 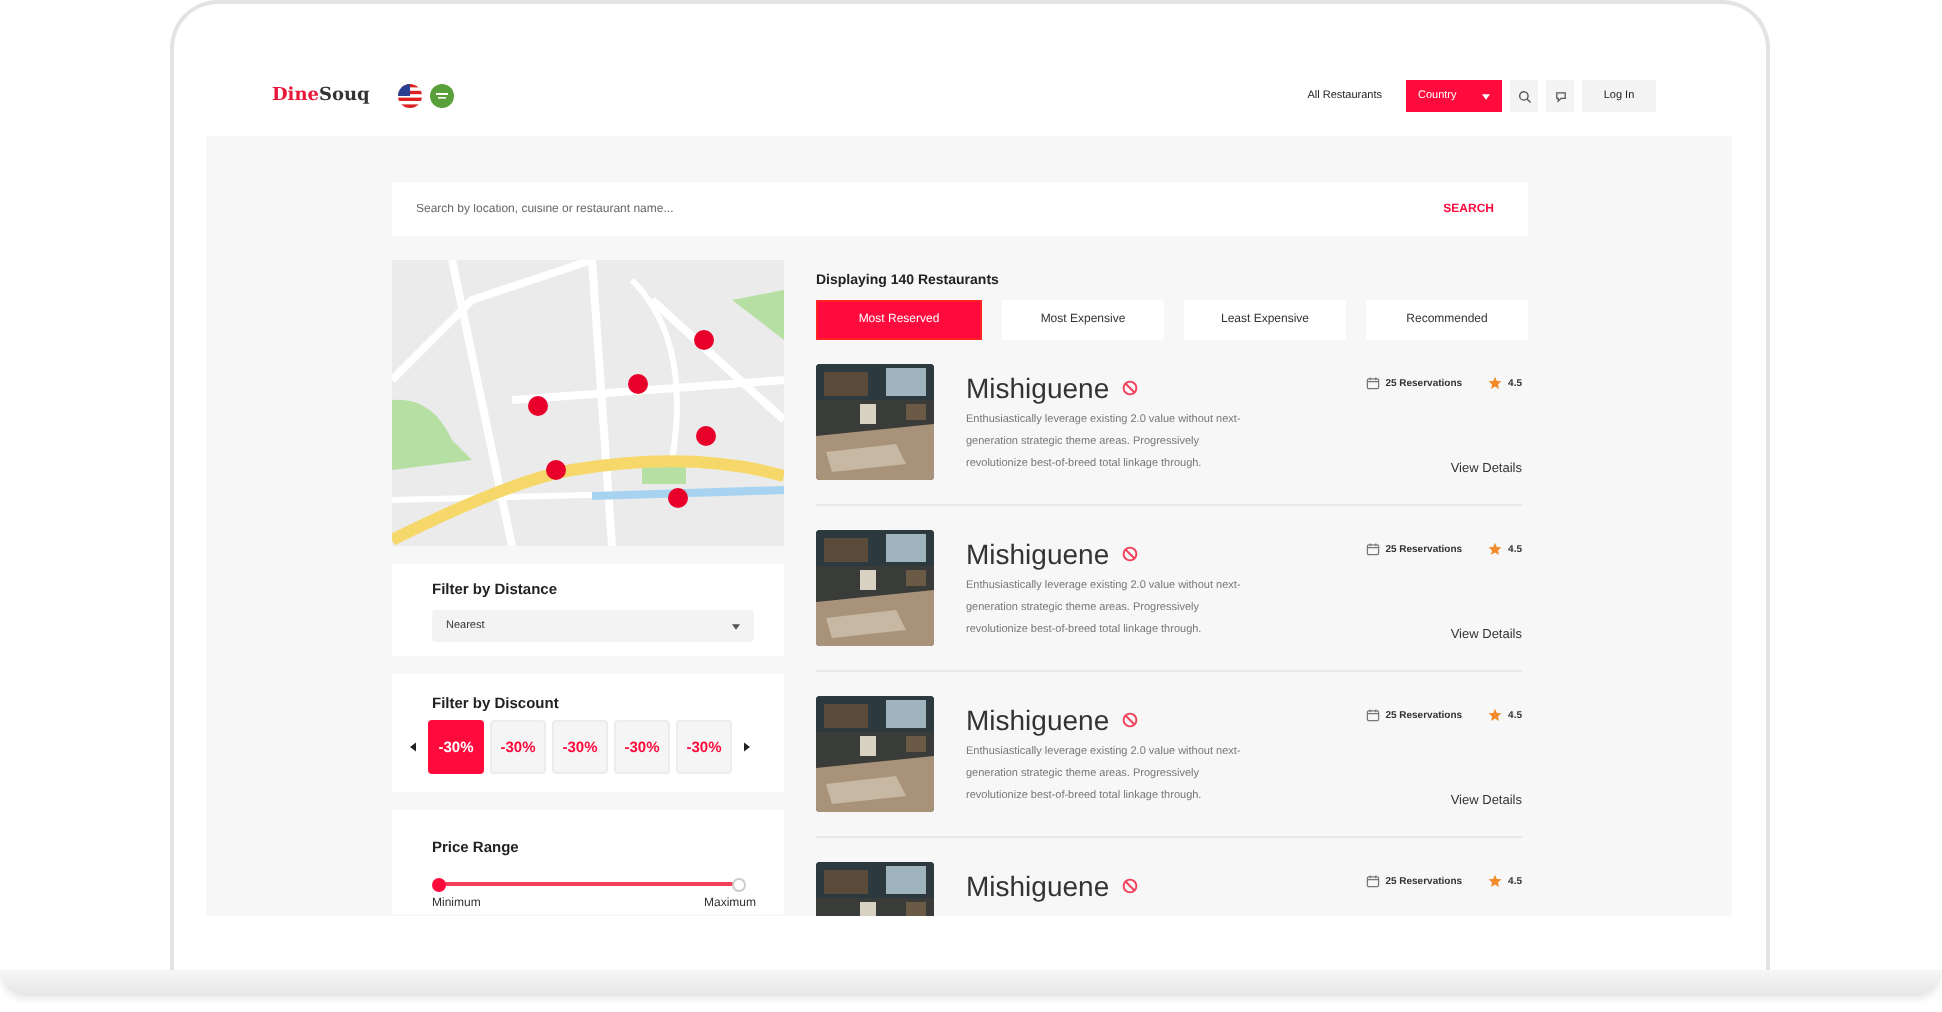 What do you see at coordinates (321, 96) in the screenshot?
I see `logo: DineSouq` at bounding box center [321, 96].